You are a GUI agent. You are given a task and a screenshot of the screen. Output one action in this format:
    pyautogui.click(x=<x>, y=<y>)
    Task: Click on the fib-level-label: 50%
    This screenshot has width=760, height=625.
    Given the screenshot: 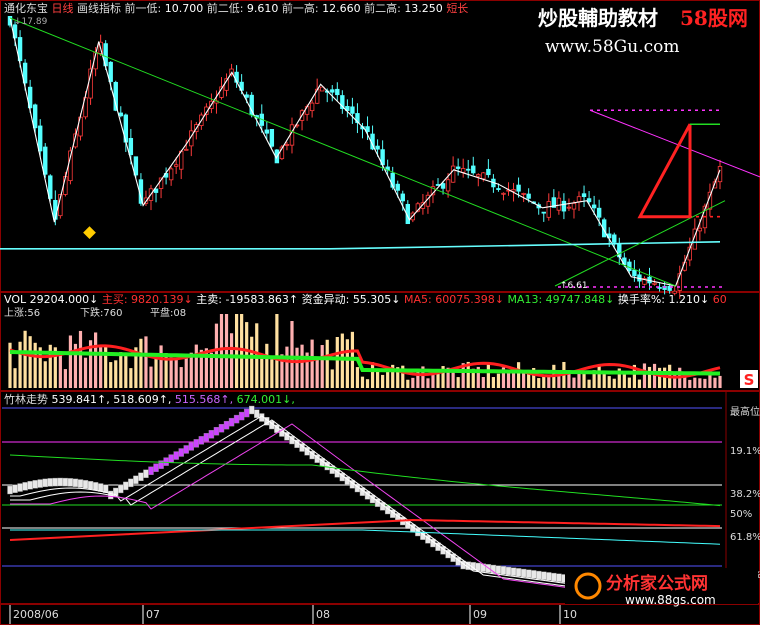 What is the action you would take?
    pyautogui.click(x=741, y=514)
    